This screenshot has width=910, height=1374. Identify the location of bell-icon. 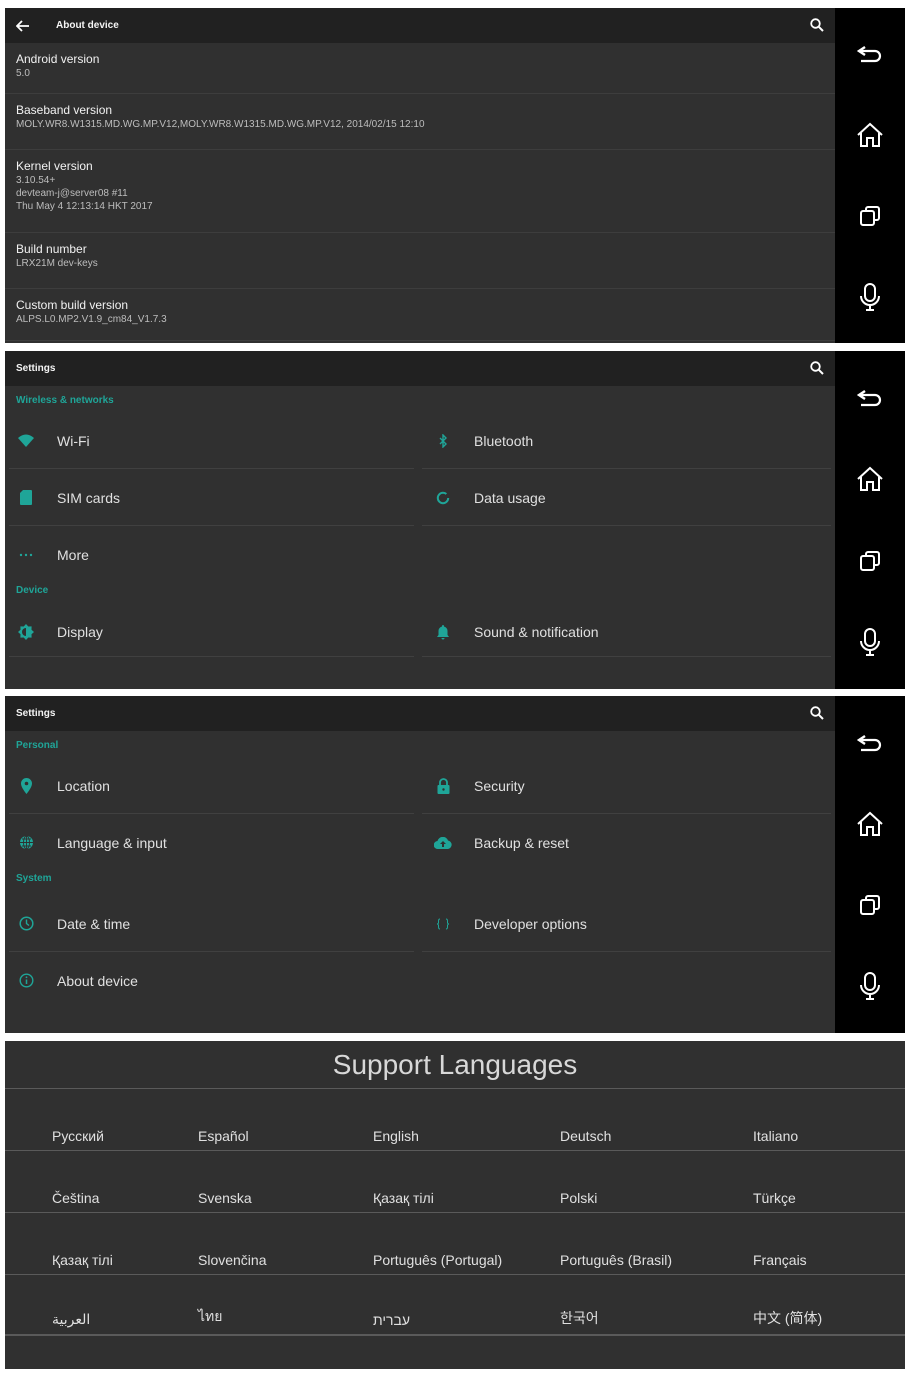
(443, 632).